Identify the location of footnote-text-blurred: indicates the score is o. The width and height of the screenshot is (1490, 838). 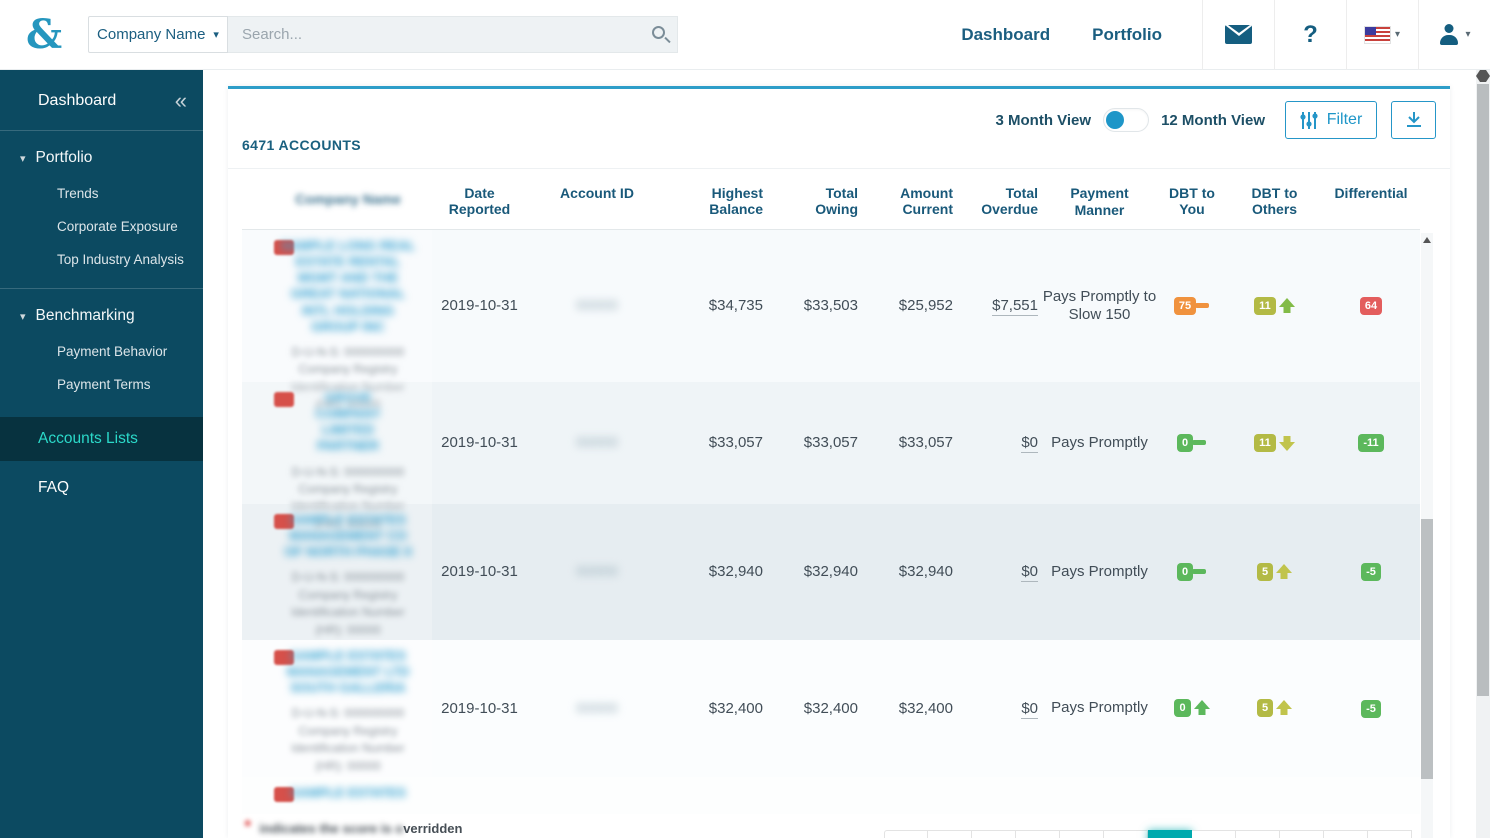
(331, 828).